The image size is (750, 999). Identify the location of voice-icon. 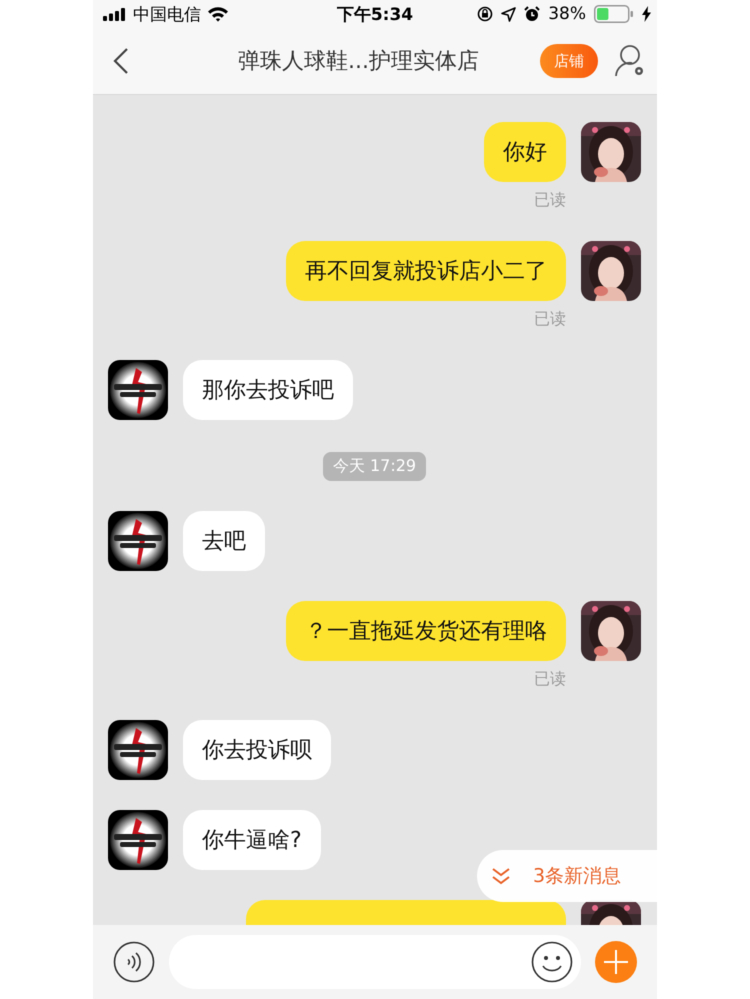
(134, 962).